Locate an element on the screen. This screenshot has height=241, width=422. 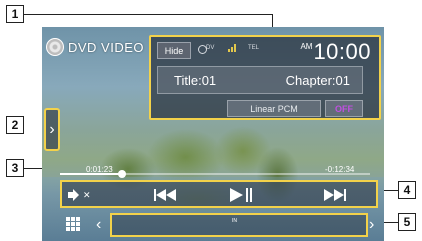
function-bar-label: IN is located at coordinates (234, 221).